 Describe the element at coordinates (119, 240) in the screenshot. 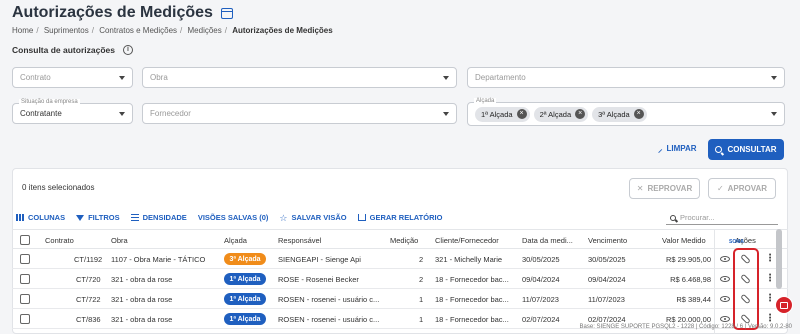

I see `col-obra: Obra` at that location.